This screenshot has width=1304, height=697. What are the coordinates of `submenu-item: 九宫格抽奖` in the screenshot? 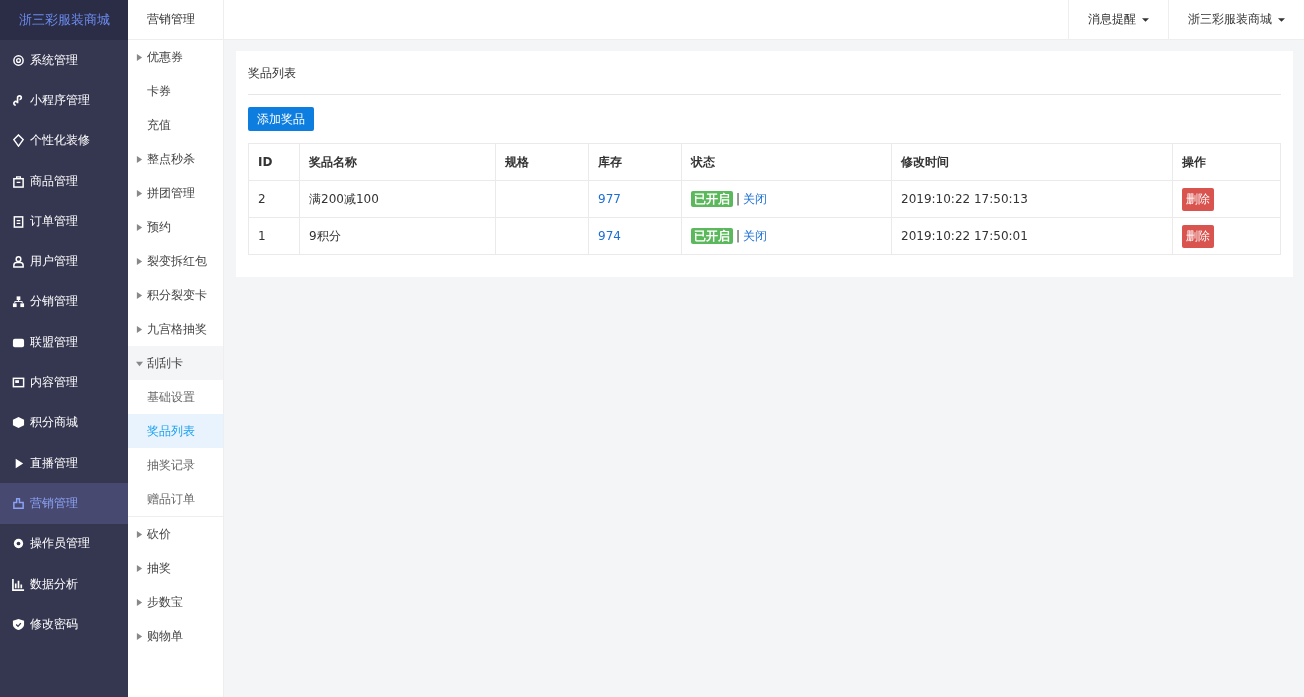 It's located at (175, 329).